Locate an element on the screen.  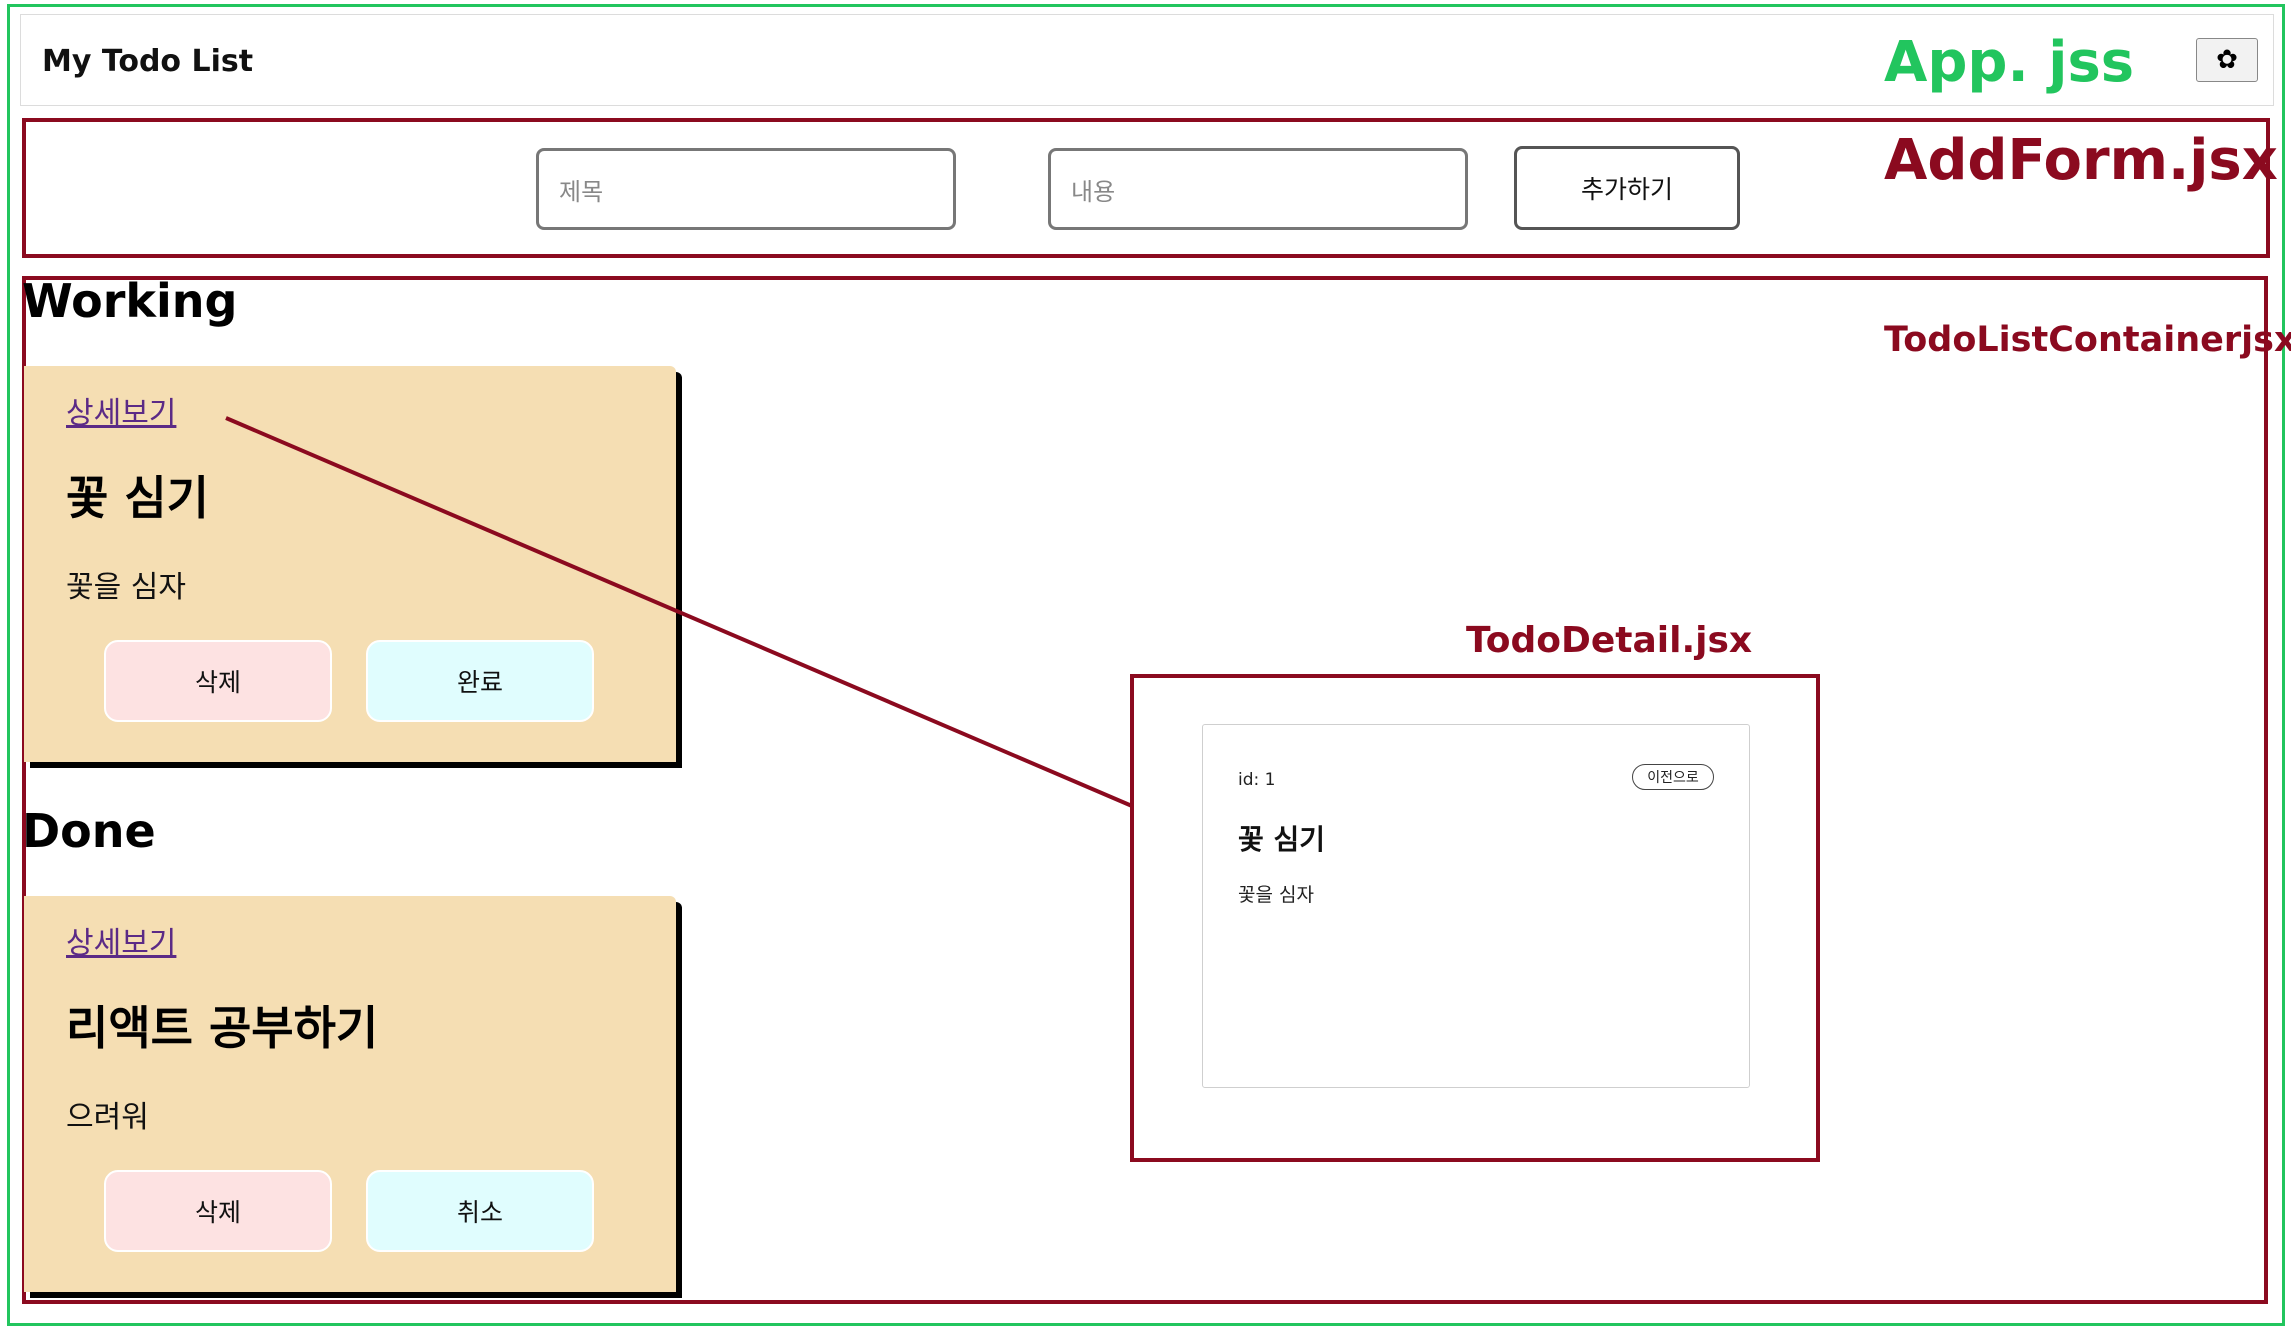
content-input: 내용 is located at coordinates (1258, 189).